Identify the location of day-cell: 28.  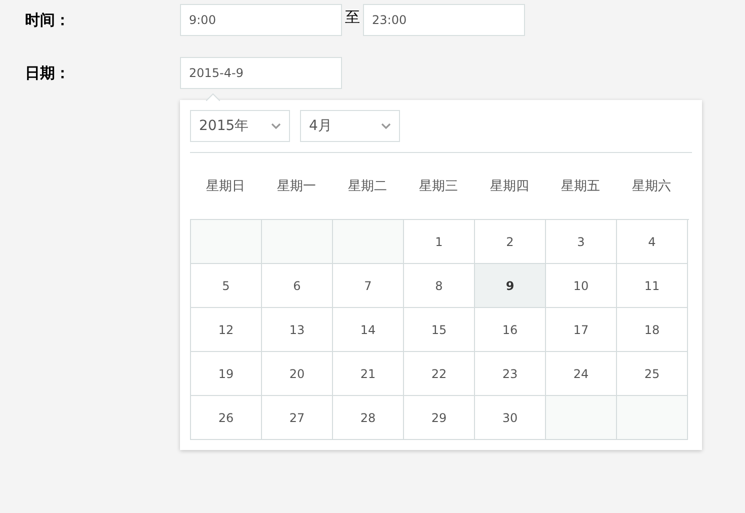
(368, 418).